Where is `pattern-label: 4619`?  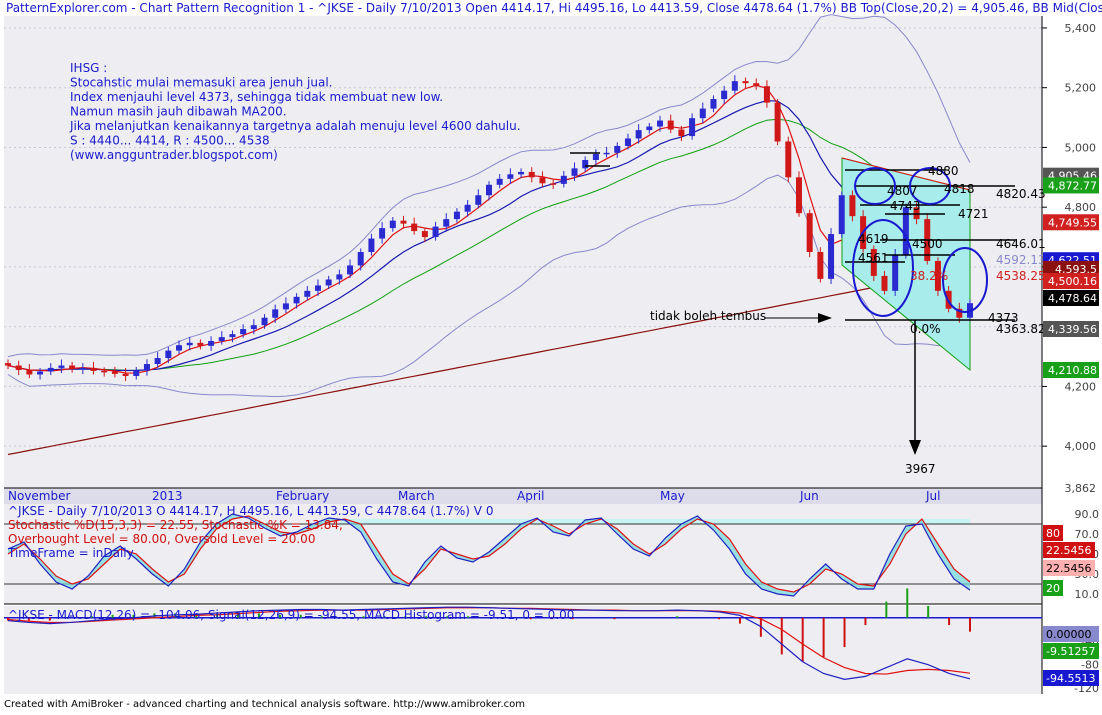
pattern-label: 4619 is located at coordinates (873, 239).